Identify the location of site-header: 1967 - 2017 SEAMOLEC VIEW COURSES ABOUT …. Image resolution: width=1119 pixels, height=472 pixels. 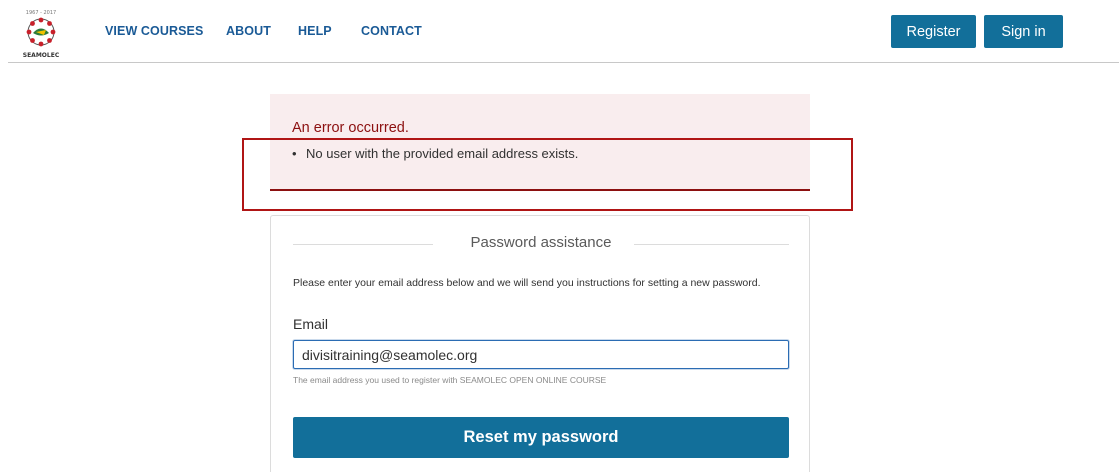
(559, 31).